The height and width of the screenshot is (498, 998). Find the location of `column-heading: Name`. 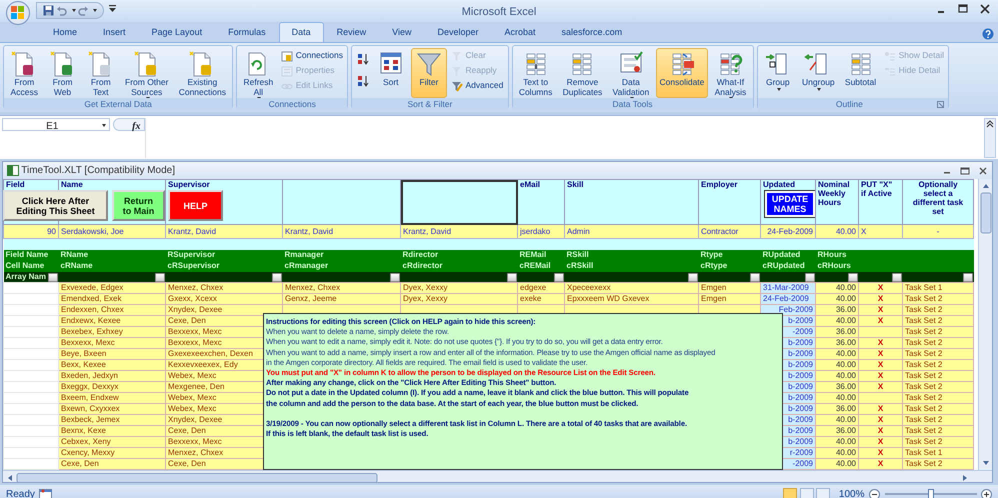

column-heading: Name is located at coordinates (72, 184).